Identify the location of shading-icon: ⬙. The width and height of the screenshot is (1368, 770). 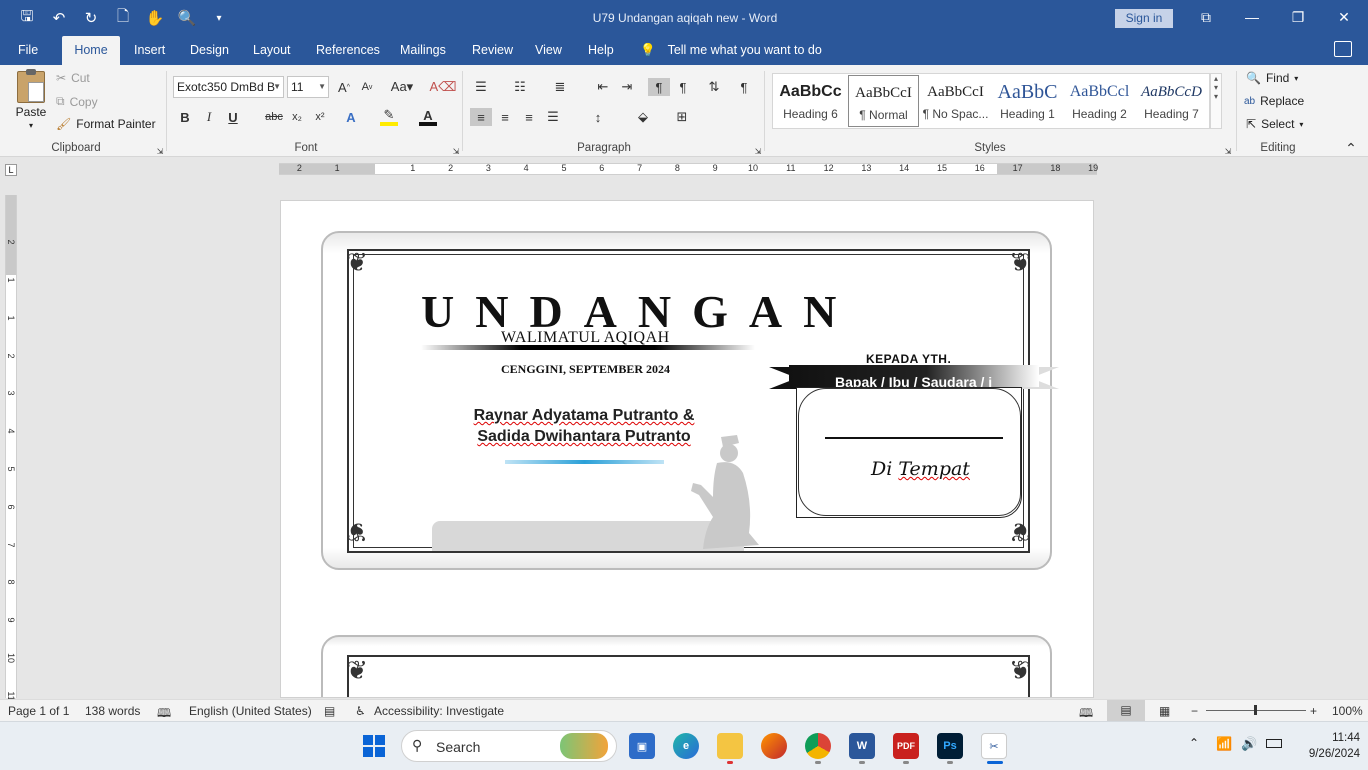
(643, 117).